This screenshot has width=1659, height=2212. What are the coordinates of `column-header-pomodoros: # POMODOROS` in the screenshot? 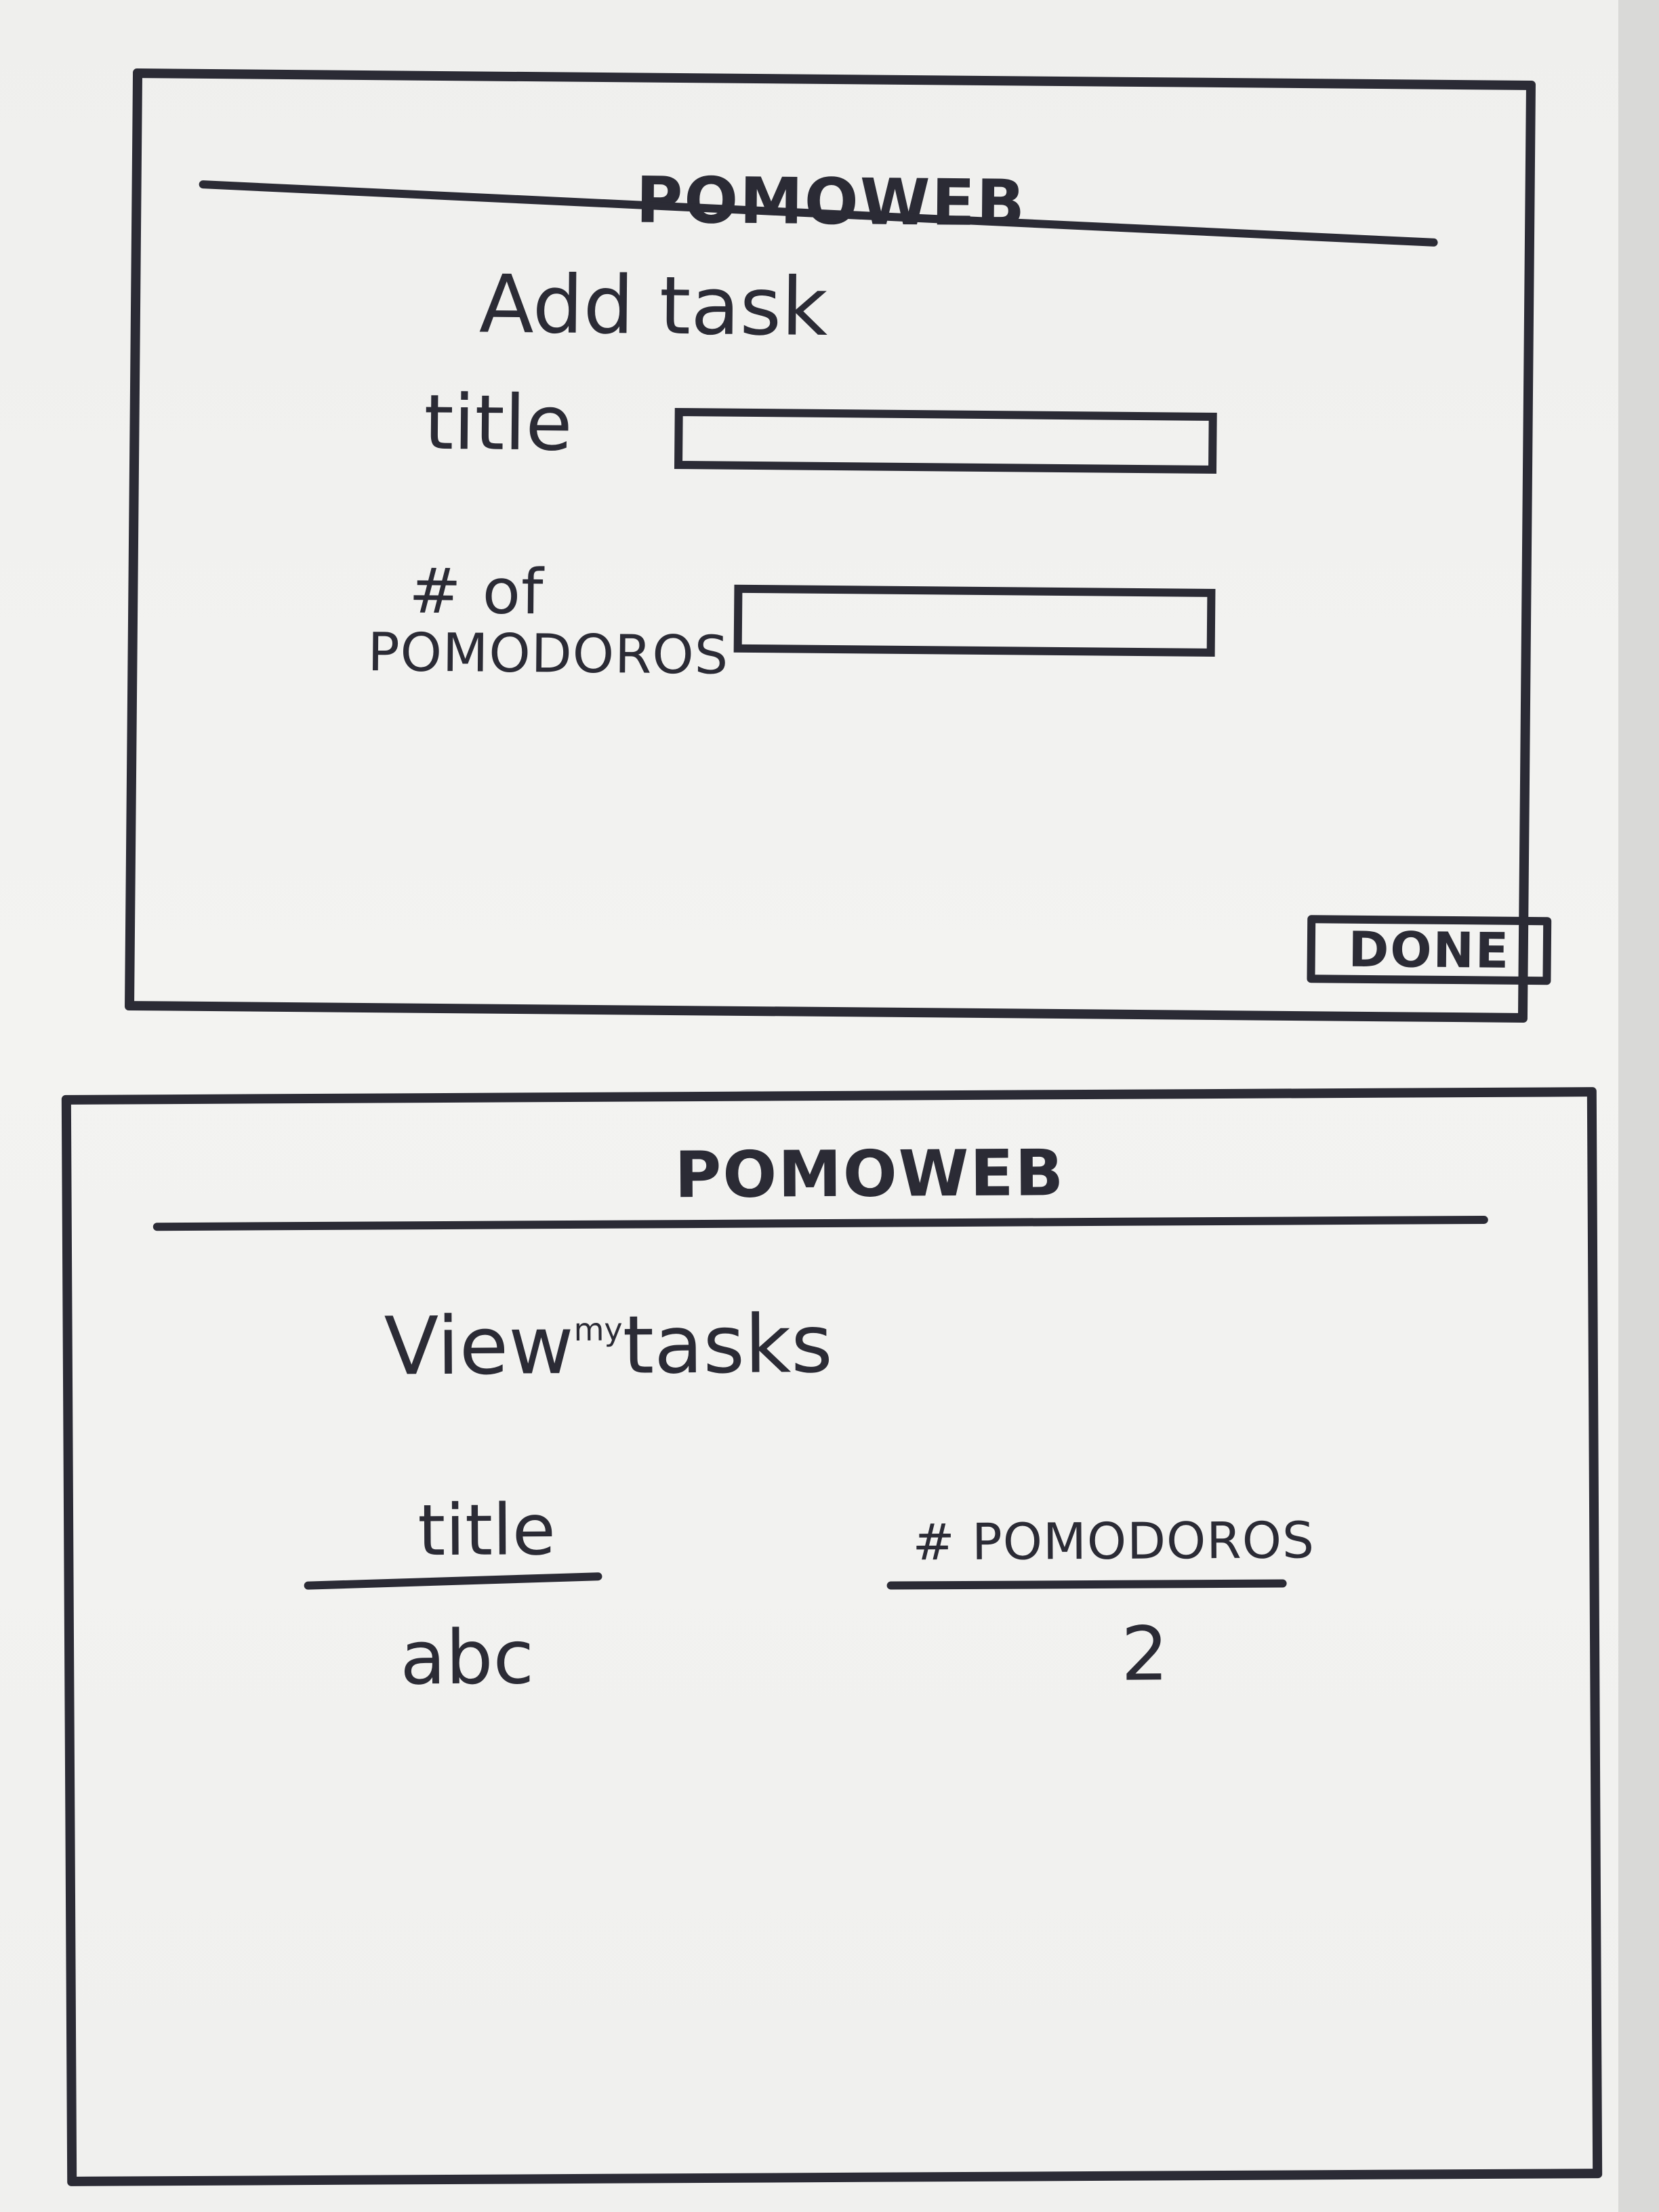 It's located at (1114, 1541).